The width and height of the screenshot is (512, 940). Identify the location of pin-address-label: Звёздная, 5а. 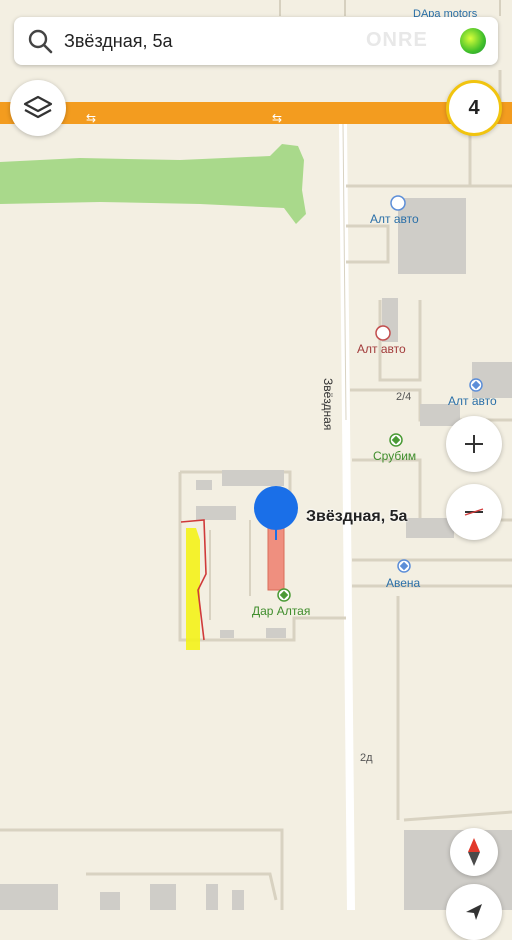
(357, 516).